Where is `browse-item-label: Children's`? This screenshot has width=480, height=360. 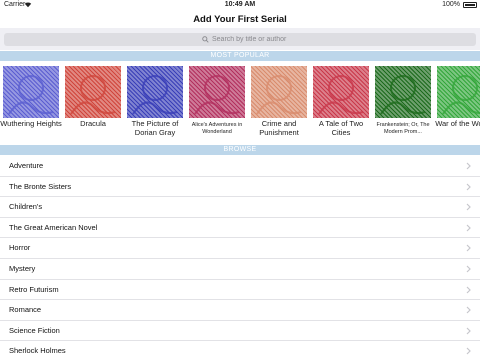 browse-item-label: Children's is located at coordinates (26, 207).